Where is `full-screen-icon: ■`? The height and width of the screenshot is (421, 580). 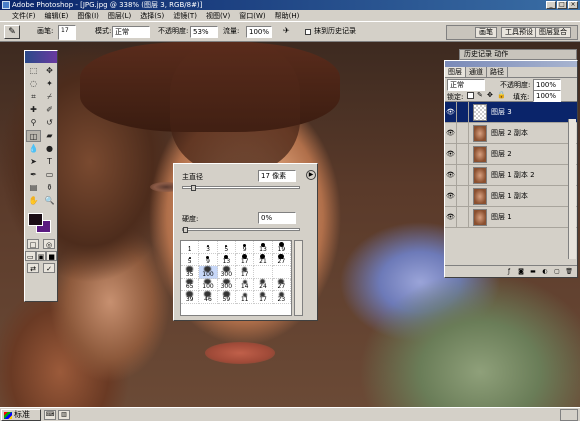
full-screen-icon: ■ is located at coordinates (52, 256).